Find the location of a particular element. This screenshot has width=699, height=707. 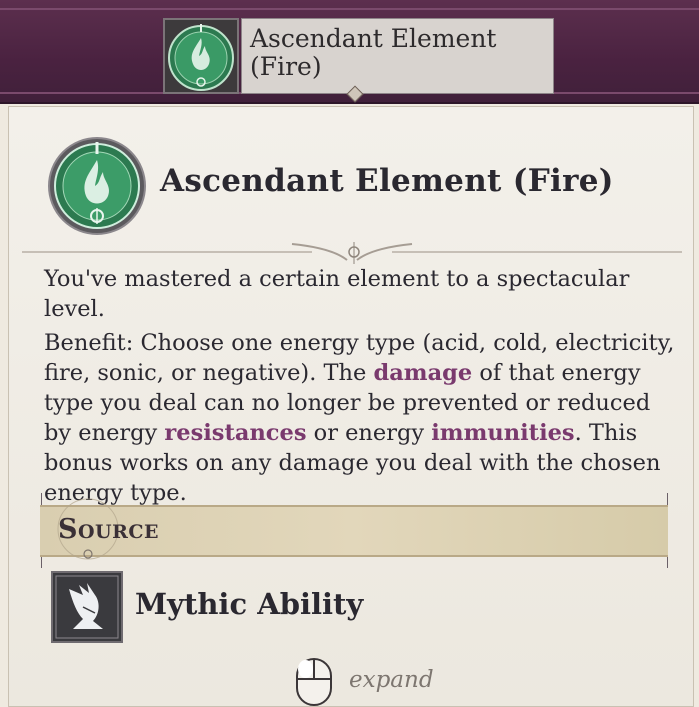

mouse-icon is located at coordinates (314, 682).